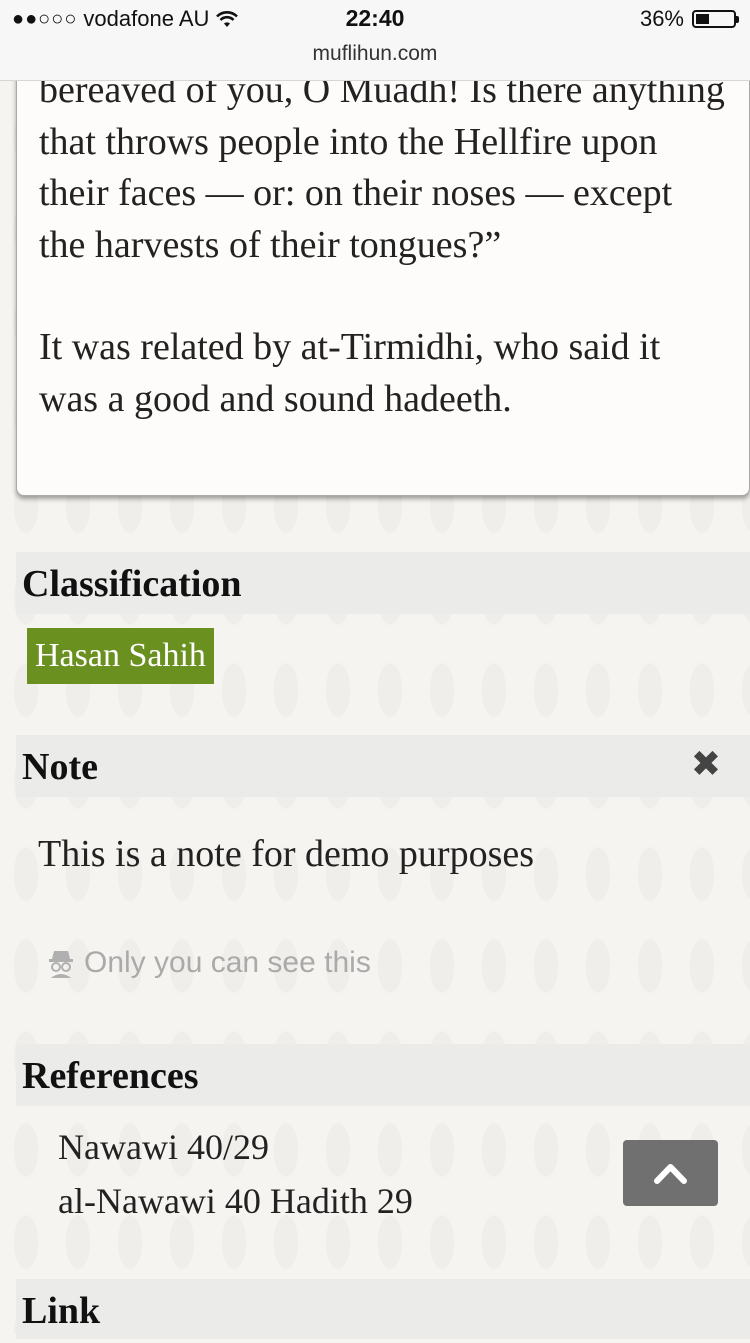 The image size is (750, 1343). I want to click on reference-item: al-Nawawi 40 Hadith 29, so click(235, 1201).